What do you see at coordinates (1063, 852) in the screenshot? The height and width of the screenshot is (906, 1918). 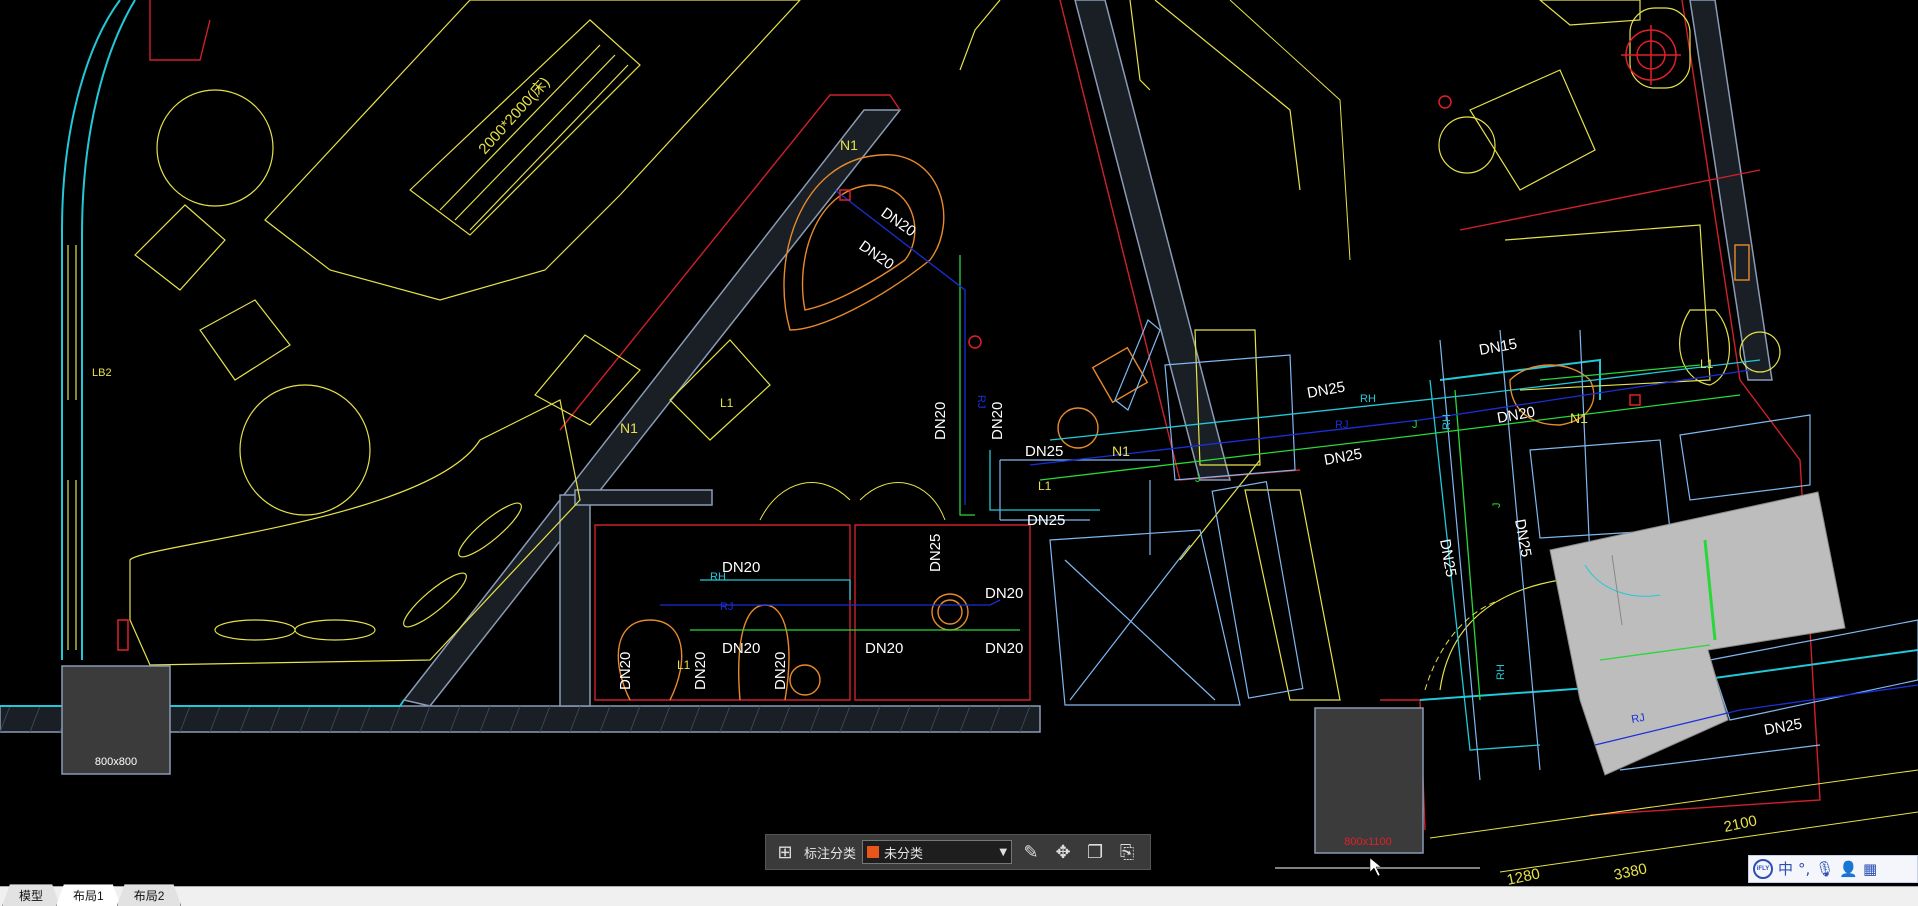 I see `move-icon: ✥` at bounding box center [1063, 852].